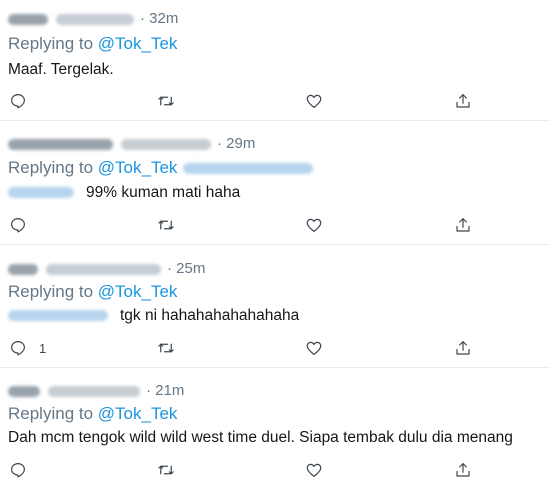 This screenshot has height=488, width=550. Describe the element at coordinates (29, 348) in the screenshot. I see `reply-button: 1` at that location.